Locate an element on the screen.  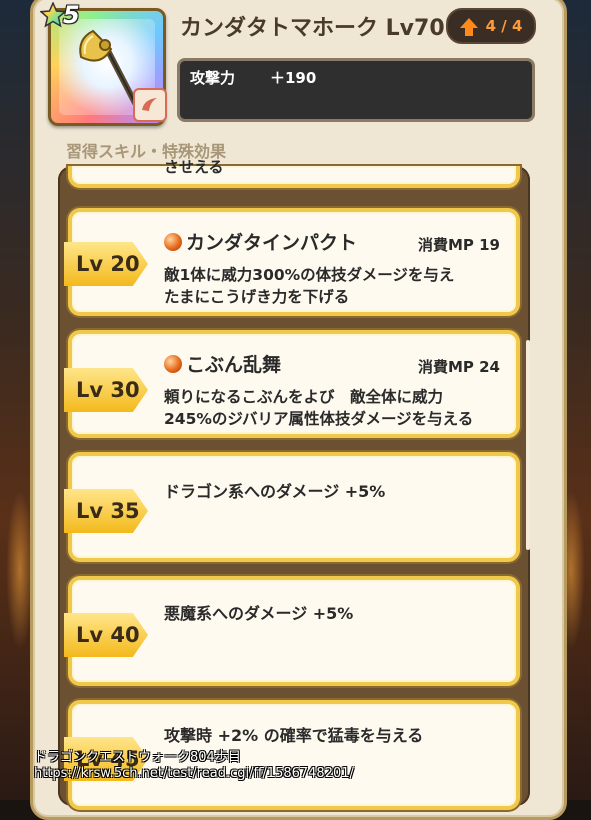
level-tag: Lv 40 is located at coordinates (106, 635).